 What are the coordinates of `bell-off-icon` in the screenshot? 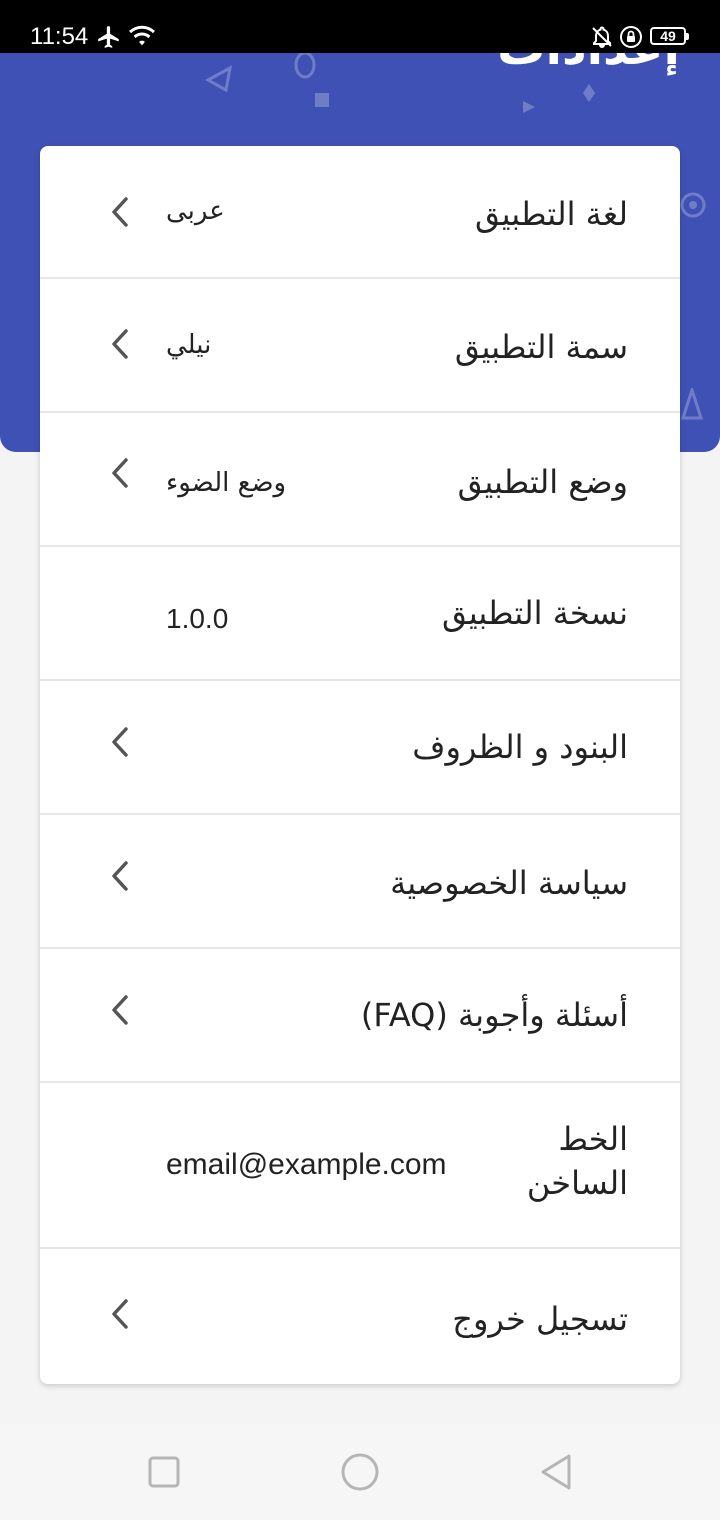 It's located at (602, 37).